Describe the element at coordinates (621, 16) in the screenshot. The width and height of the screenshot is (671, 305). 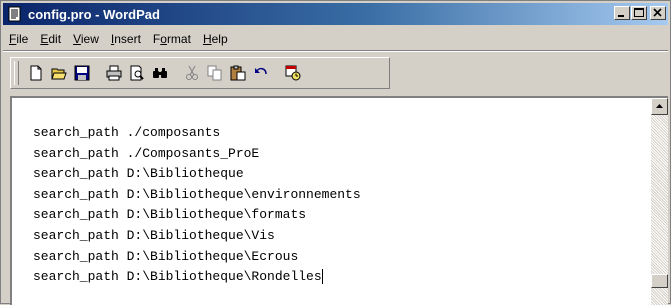
I see `minimize-icon` at that location.